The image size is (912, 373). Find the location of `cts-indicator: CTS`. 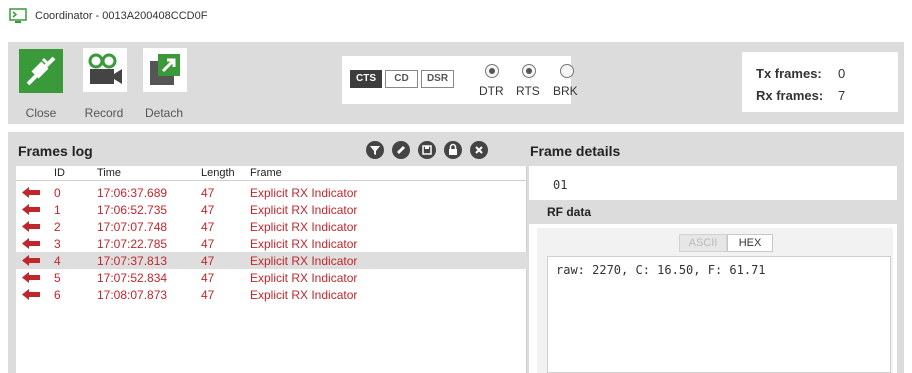

cts-indicator: CTS is located at coordinates (366, 79).